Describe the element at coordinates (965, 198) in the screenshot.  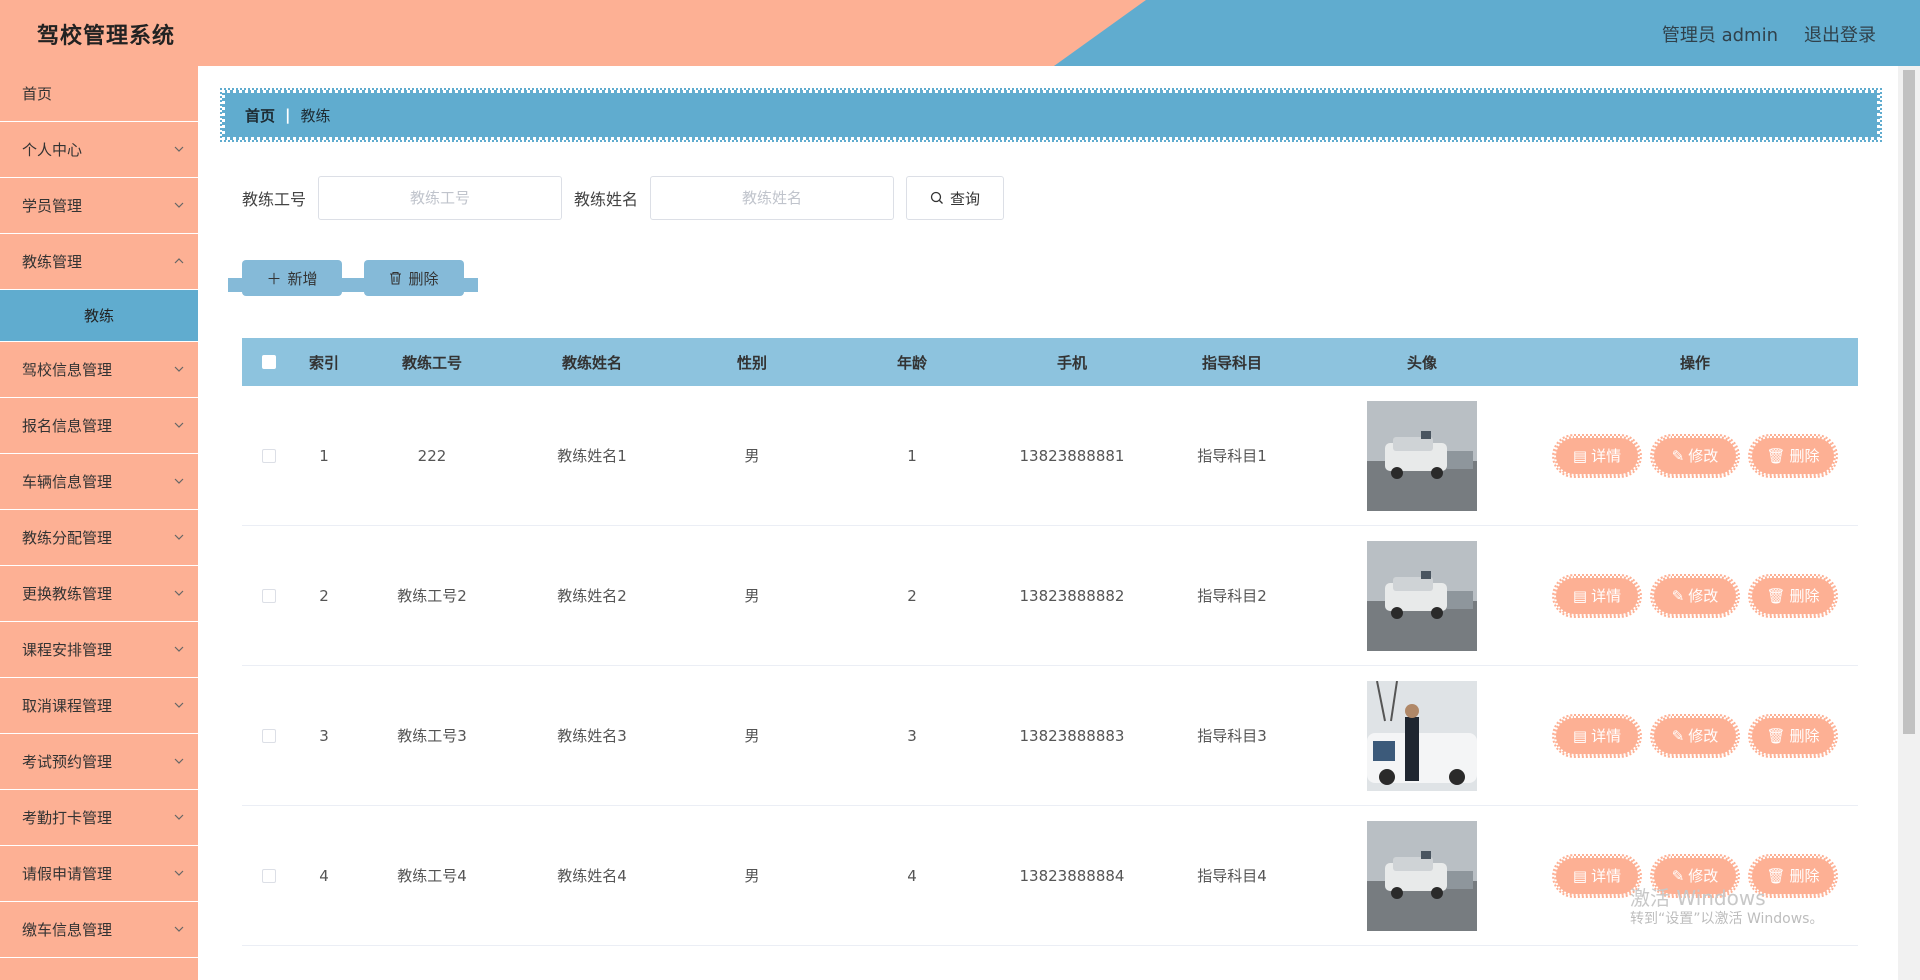
I see `query-button-label: 查询` at that location.